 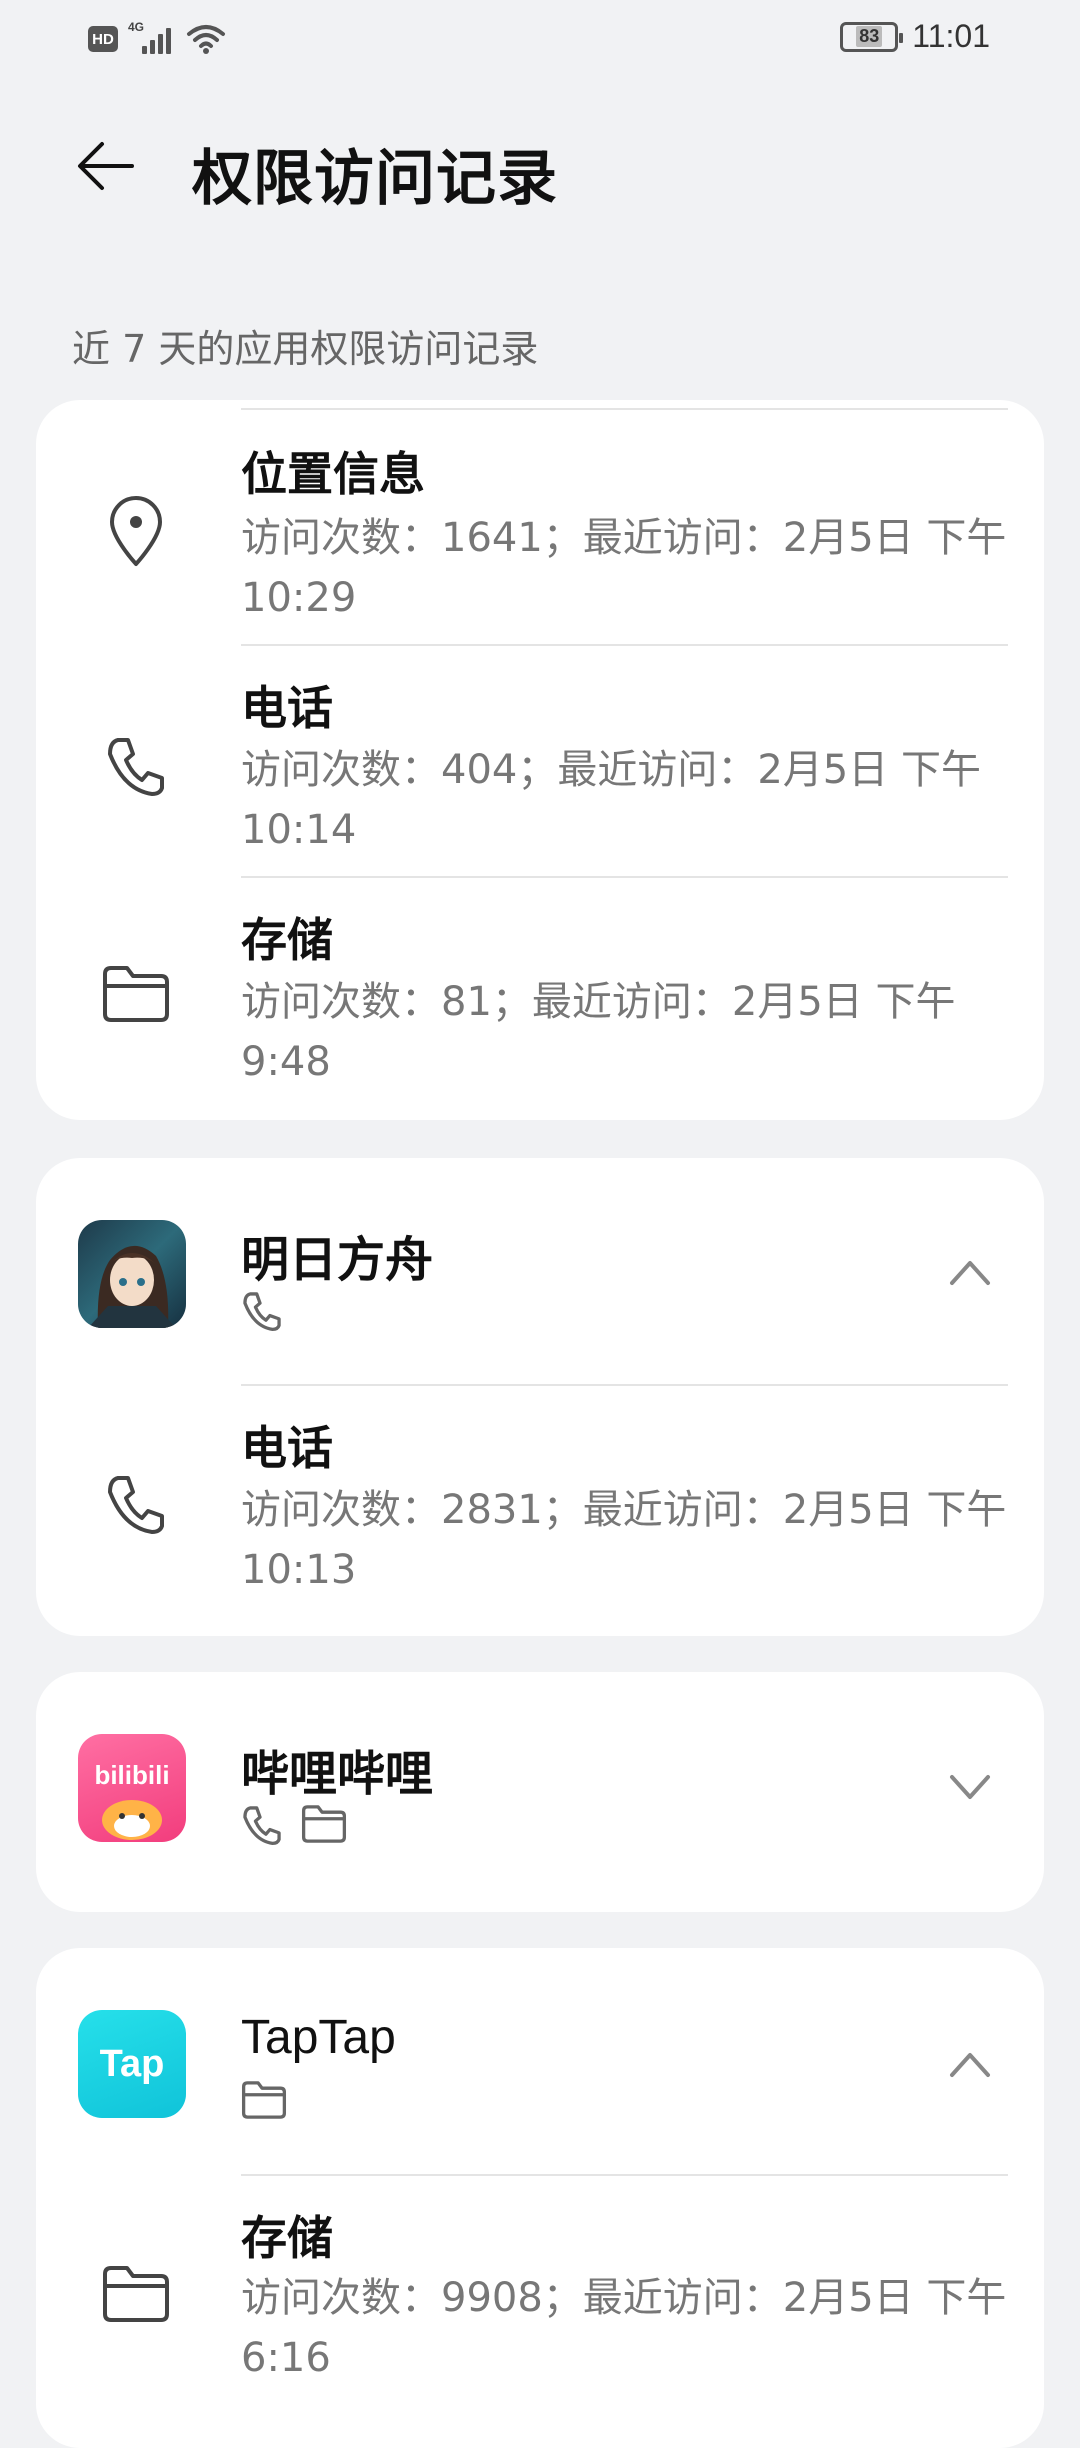 I want to click on permission-desc: 访问次数：9908；最近访问：2月5日 下午6:16, so click(x=624, y=2328).